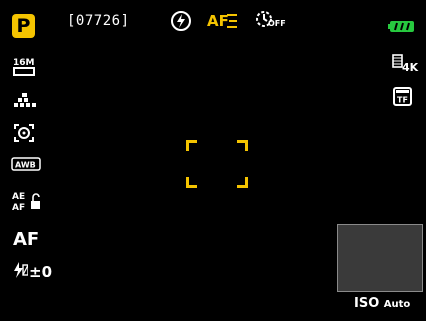 This screenshot has width=426, height=321. Describe the element at coordinates (24, 135) in the screenshot. I see `metering-icon` at that location.